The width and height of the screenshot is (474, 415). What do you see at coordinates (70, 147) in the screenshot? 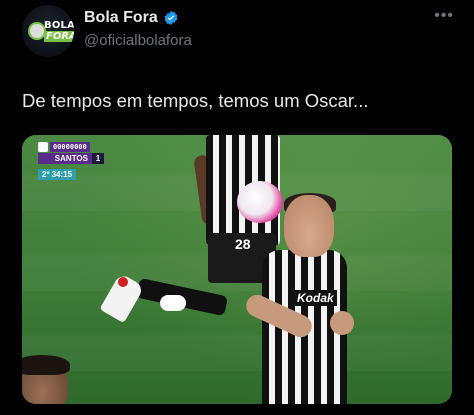
I see `scoreboard-opponent: 00000000` at bounding box center [70, 147].